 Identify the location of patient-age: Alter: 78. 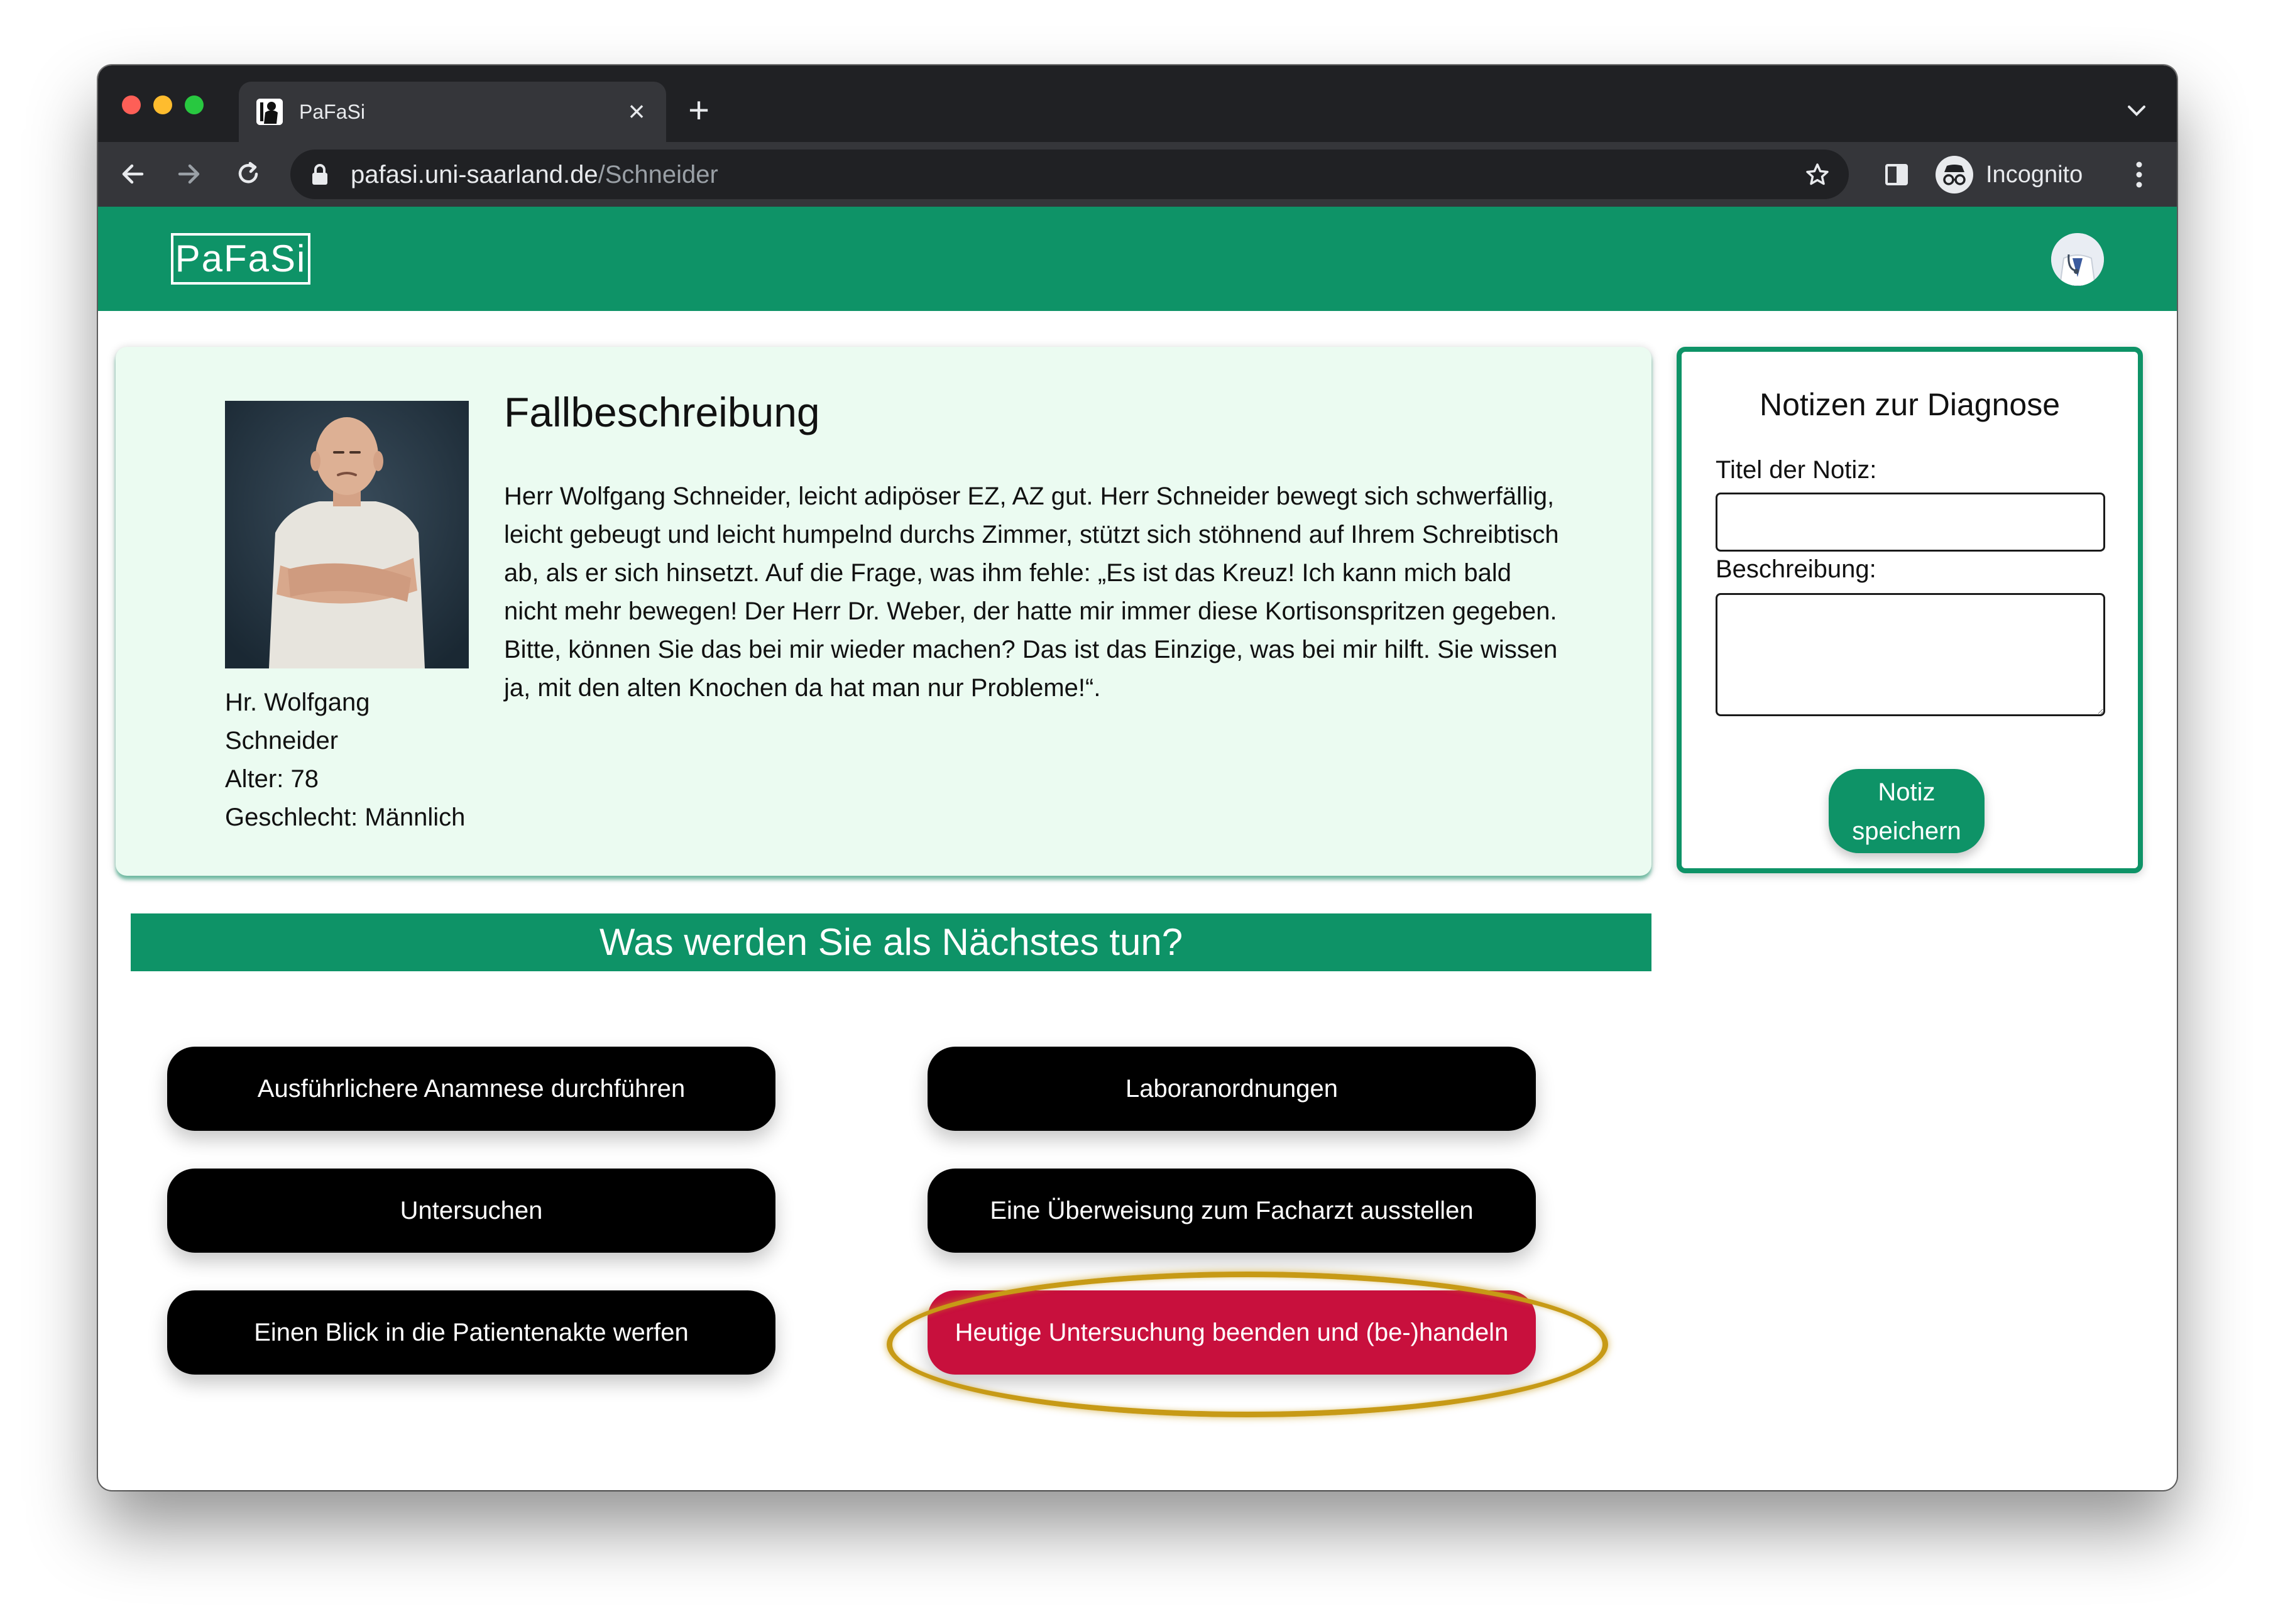
(272, 779).